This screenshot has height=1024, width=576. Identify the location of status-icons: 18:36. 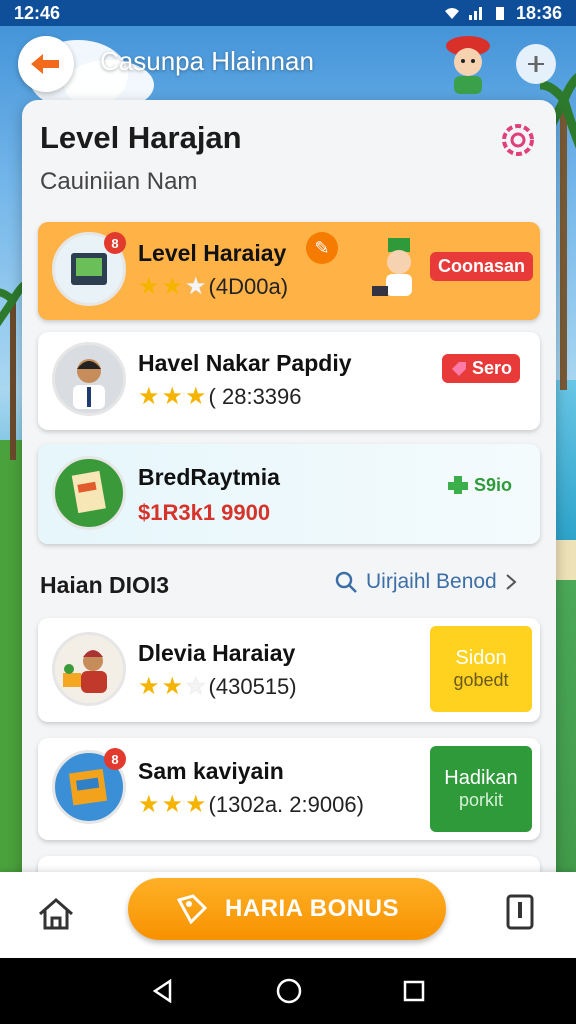
(503, 13).